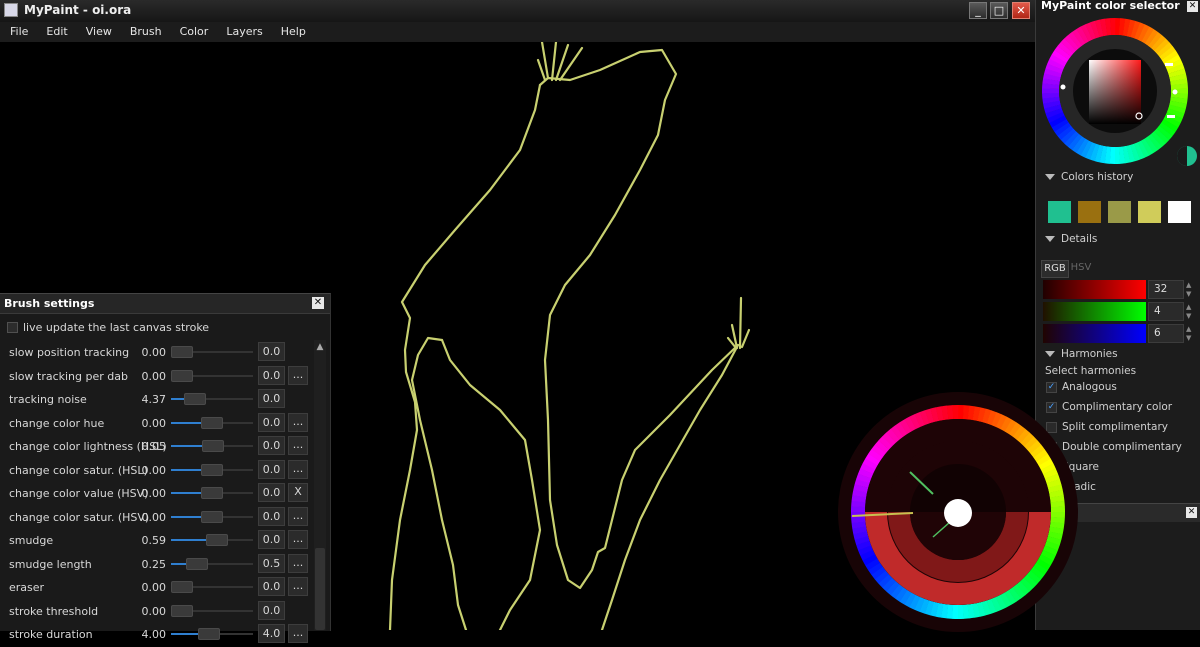  I want to click on stroke-outline-main, so click(639, 319).